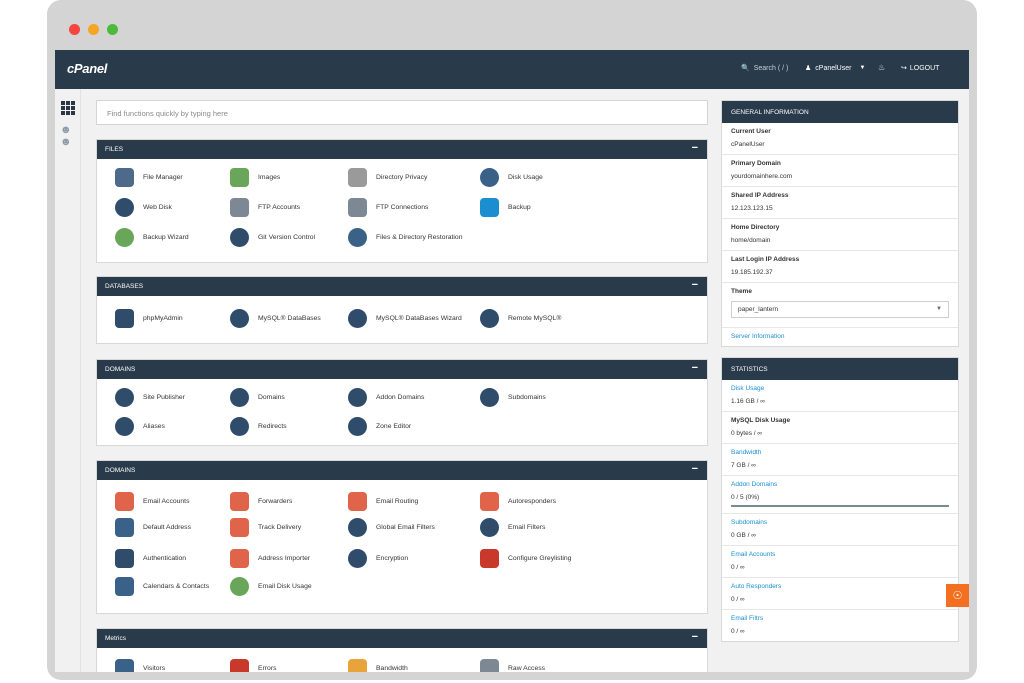 The image size is (1024, 683). Describe the element at coordinates (74, 29) in the screenshot. I see `close-window-button` at that location.